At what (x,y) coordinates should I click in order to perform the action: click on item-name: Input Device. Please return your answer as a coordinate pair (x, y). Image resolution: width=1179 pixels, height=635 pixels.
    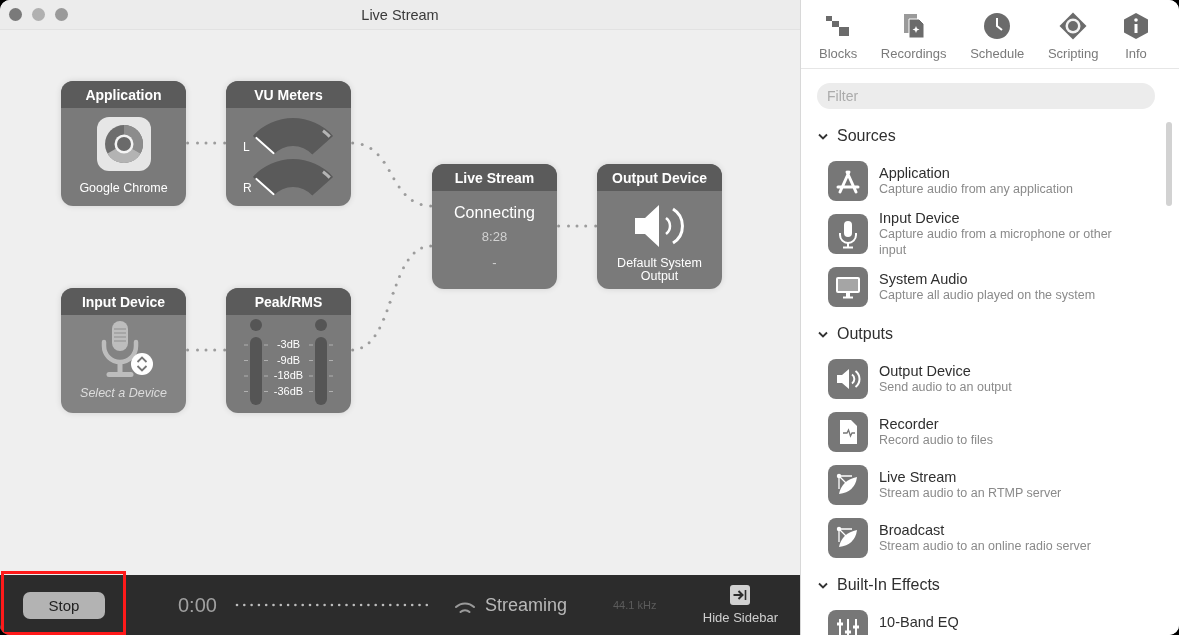
    Looking at the image, I should click on (1010, 217).